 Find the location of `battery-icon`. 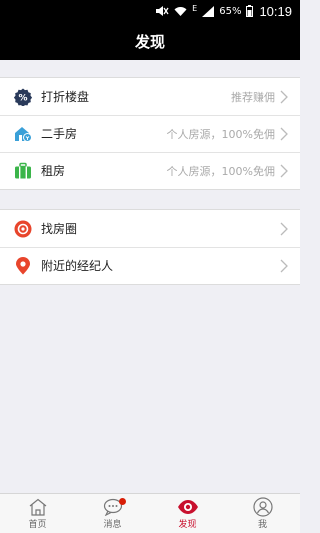

battery-icon is located at coordinates (250, 11).